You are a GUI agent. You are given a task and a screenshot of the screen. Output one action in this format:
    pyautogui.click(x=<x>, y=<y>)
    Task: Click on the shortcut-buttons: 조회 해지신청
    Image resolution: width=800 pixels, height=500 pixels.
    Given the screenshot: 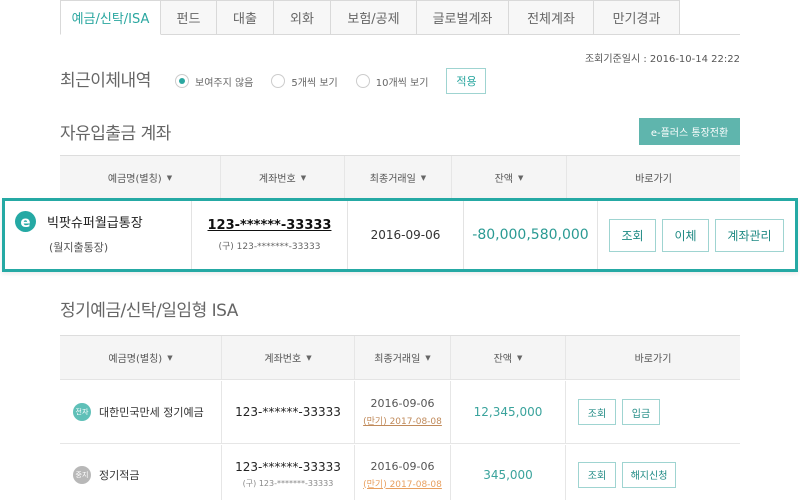 What is the action you would take?
    pyautogui.click(x=653, y=472)
    